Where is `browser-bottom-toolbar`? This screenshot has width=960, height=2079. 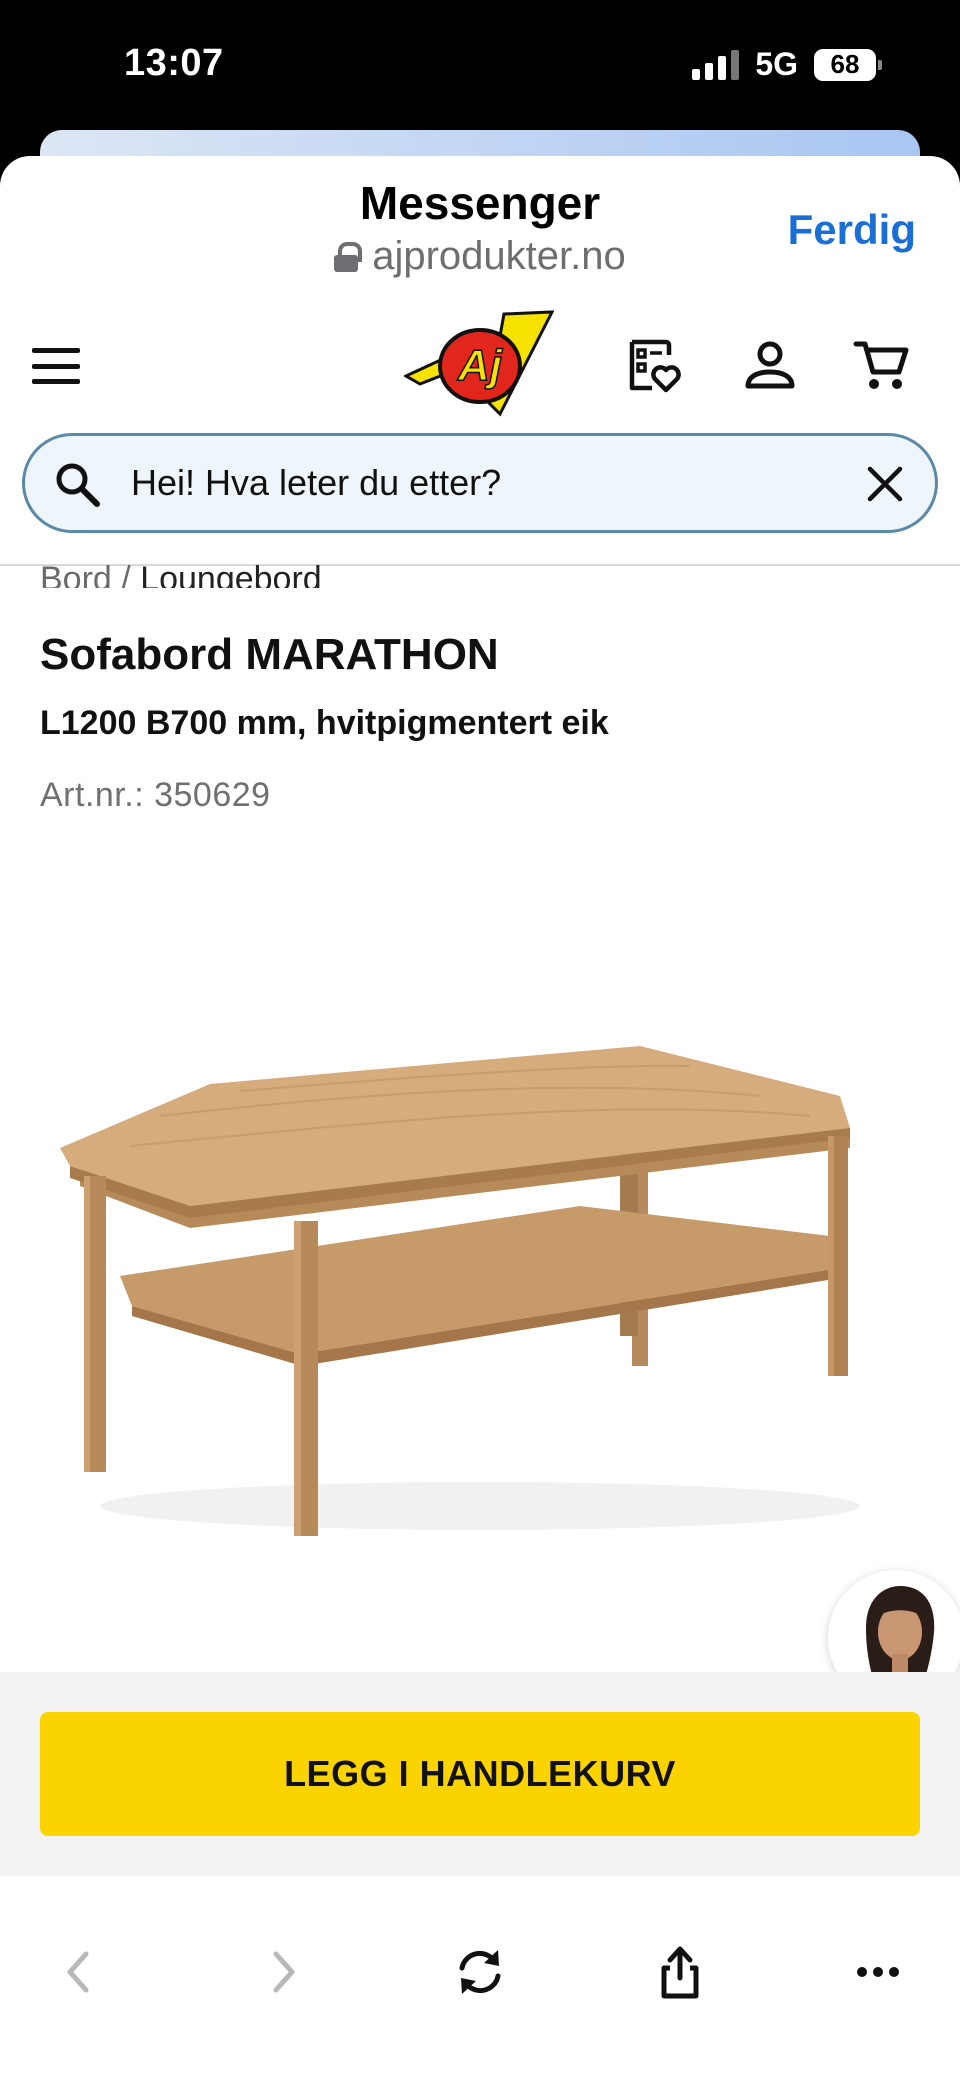
browser-bottom-toolbar is located at coordinates (480, 1977).